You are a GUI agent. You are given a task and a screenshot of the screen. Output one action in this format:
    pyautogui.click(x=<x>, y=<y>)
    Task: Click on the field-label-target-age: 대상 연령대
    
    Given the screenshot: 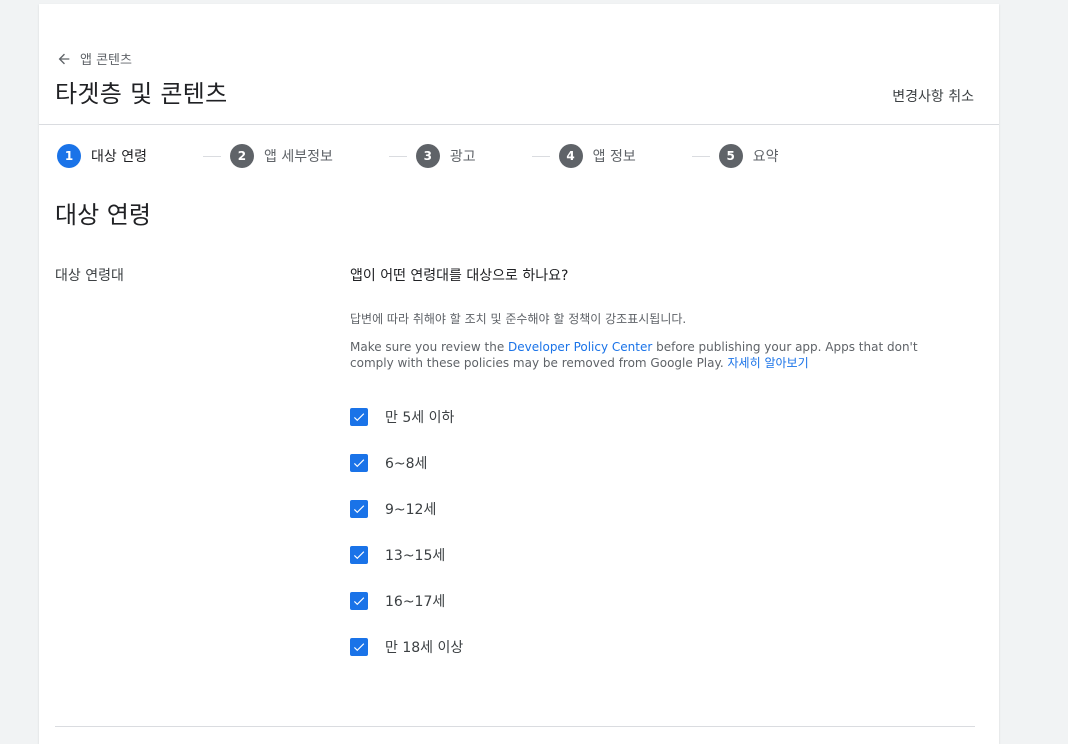 What is the action you would take?
    pyautogui.click(x=89, y=276)
    